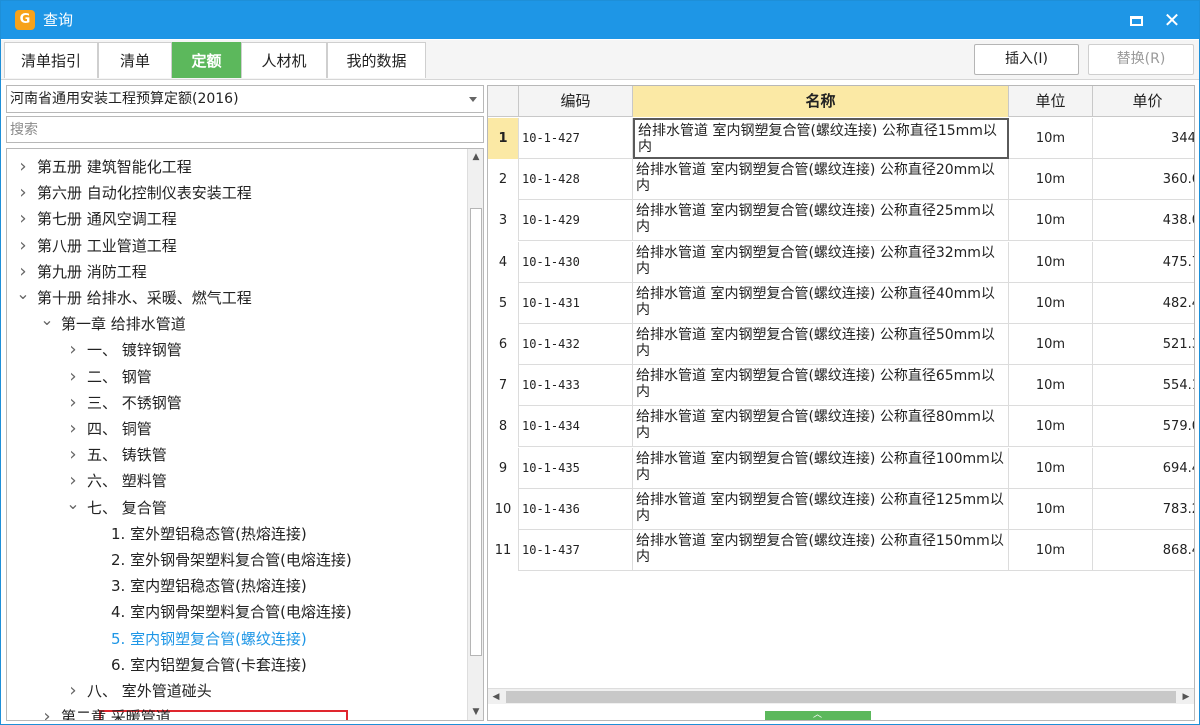  Describe the element at coordinates (1172, 20) in the screenshot. I see `close-button: ✕` at that location.